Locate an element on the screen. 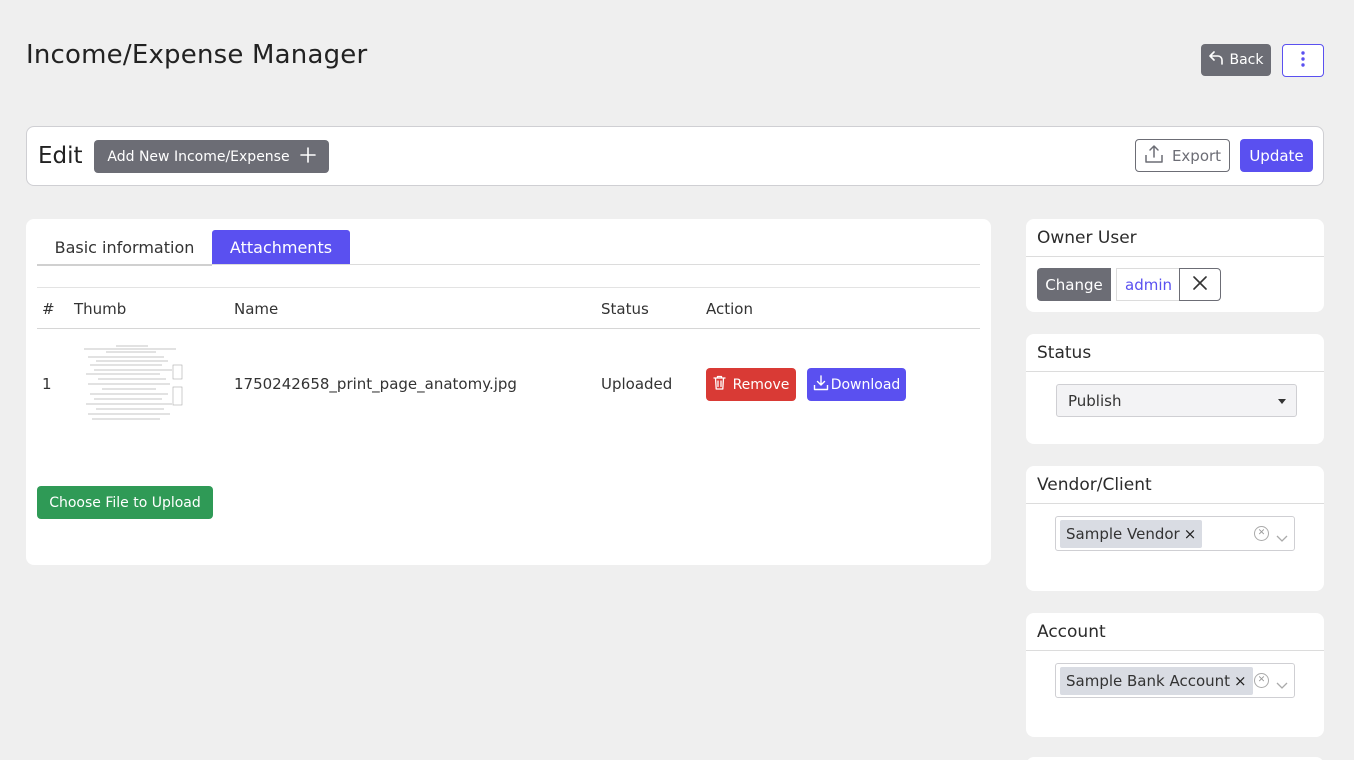 This screenshot has width=1354, height=760. choose-file-button: Choose File to Upload is located at coordinates (125, 502).